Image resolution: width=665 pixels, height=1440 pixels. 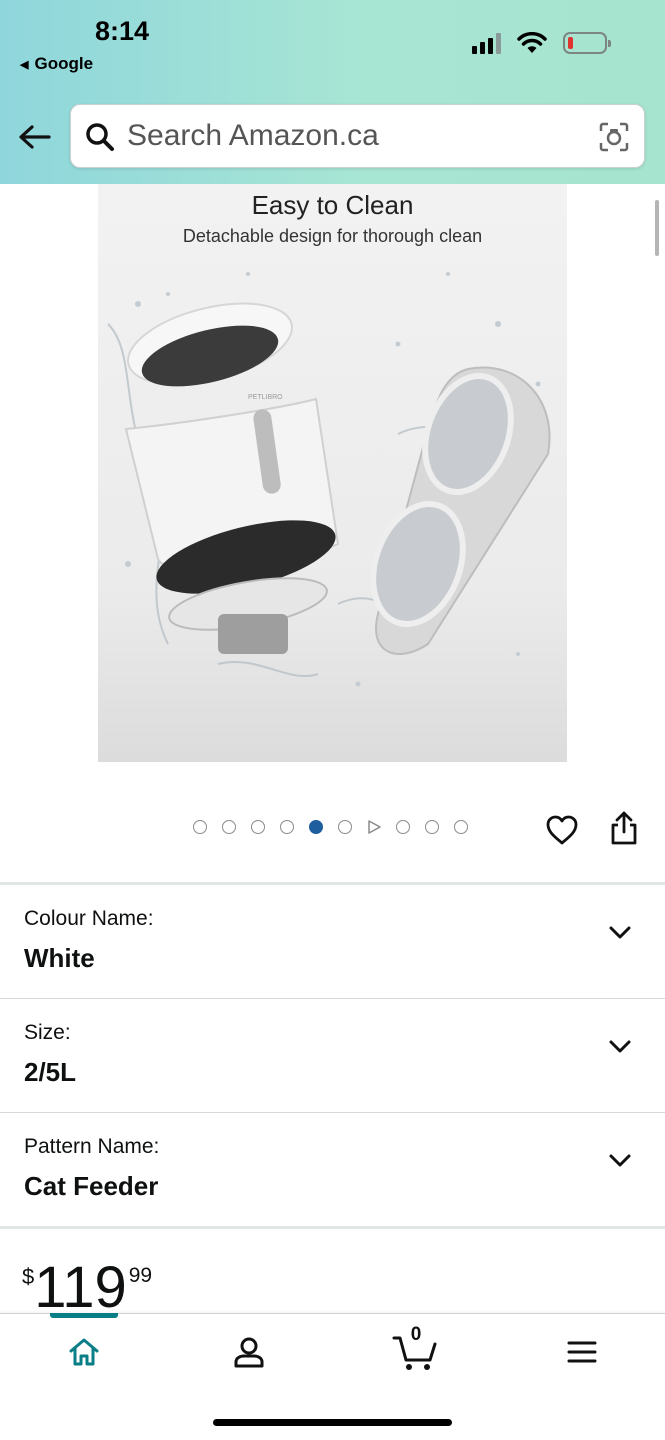 I want to click on search-bar, so click(x=357, y=136).